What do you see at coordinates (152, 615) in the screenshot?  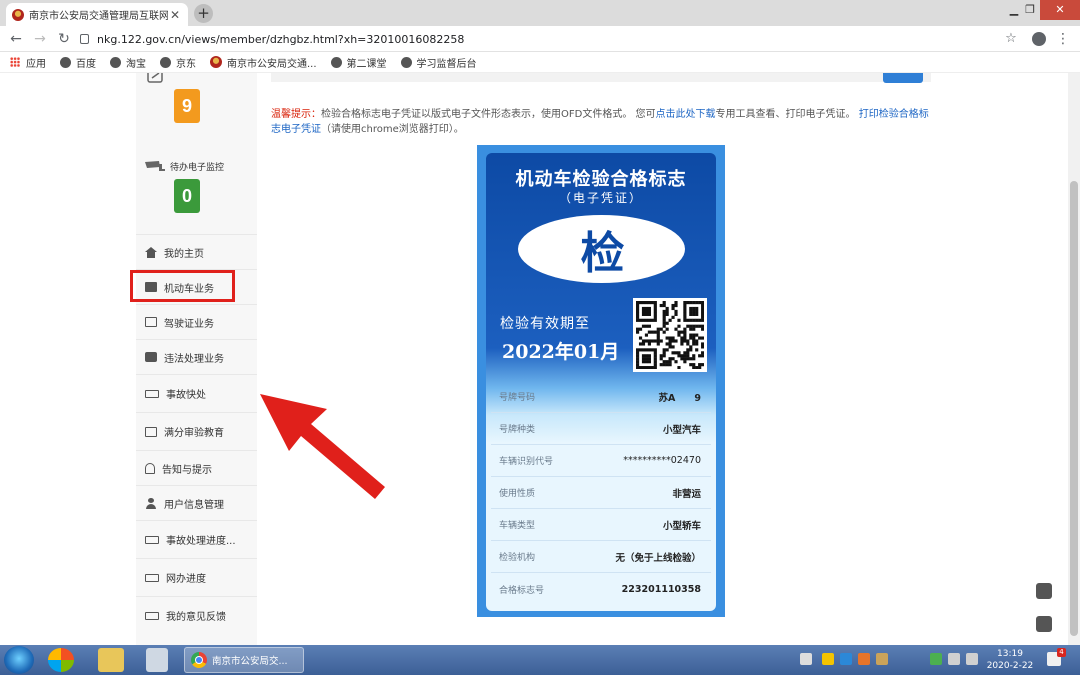 I see `feedback-icon` at bounding box center [152, 615].